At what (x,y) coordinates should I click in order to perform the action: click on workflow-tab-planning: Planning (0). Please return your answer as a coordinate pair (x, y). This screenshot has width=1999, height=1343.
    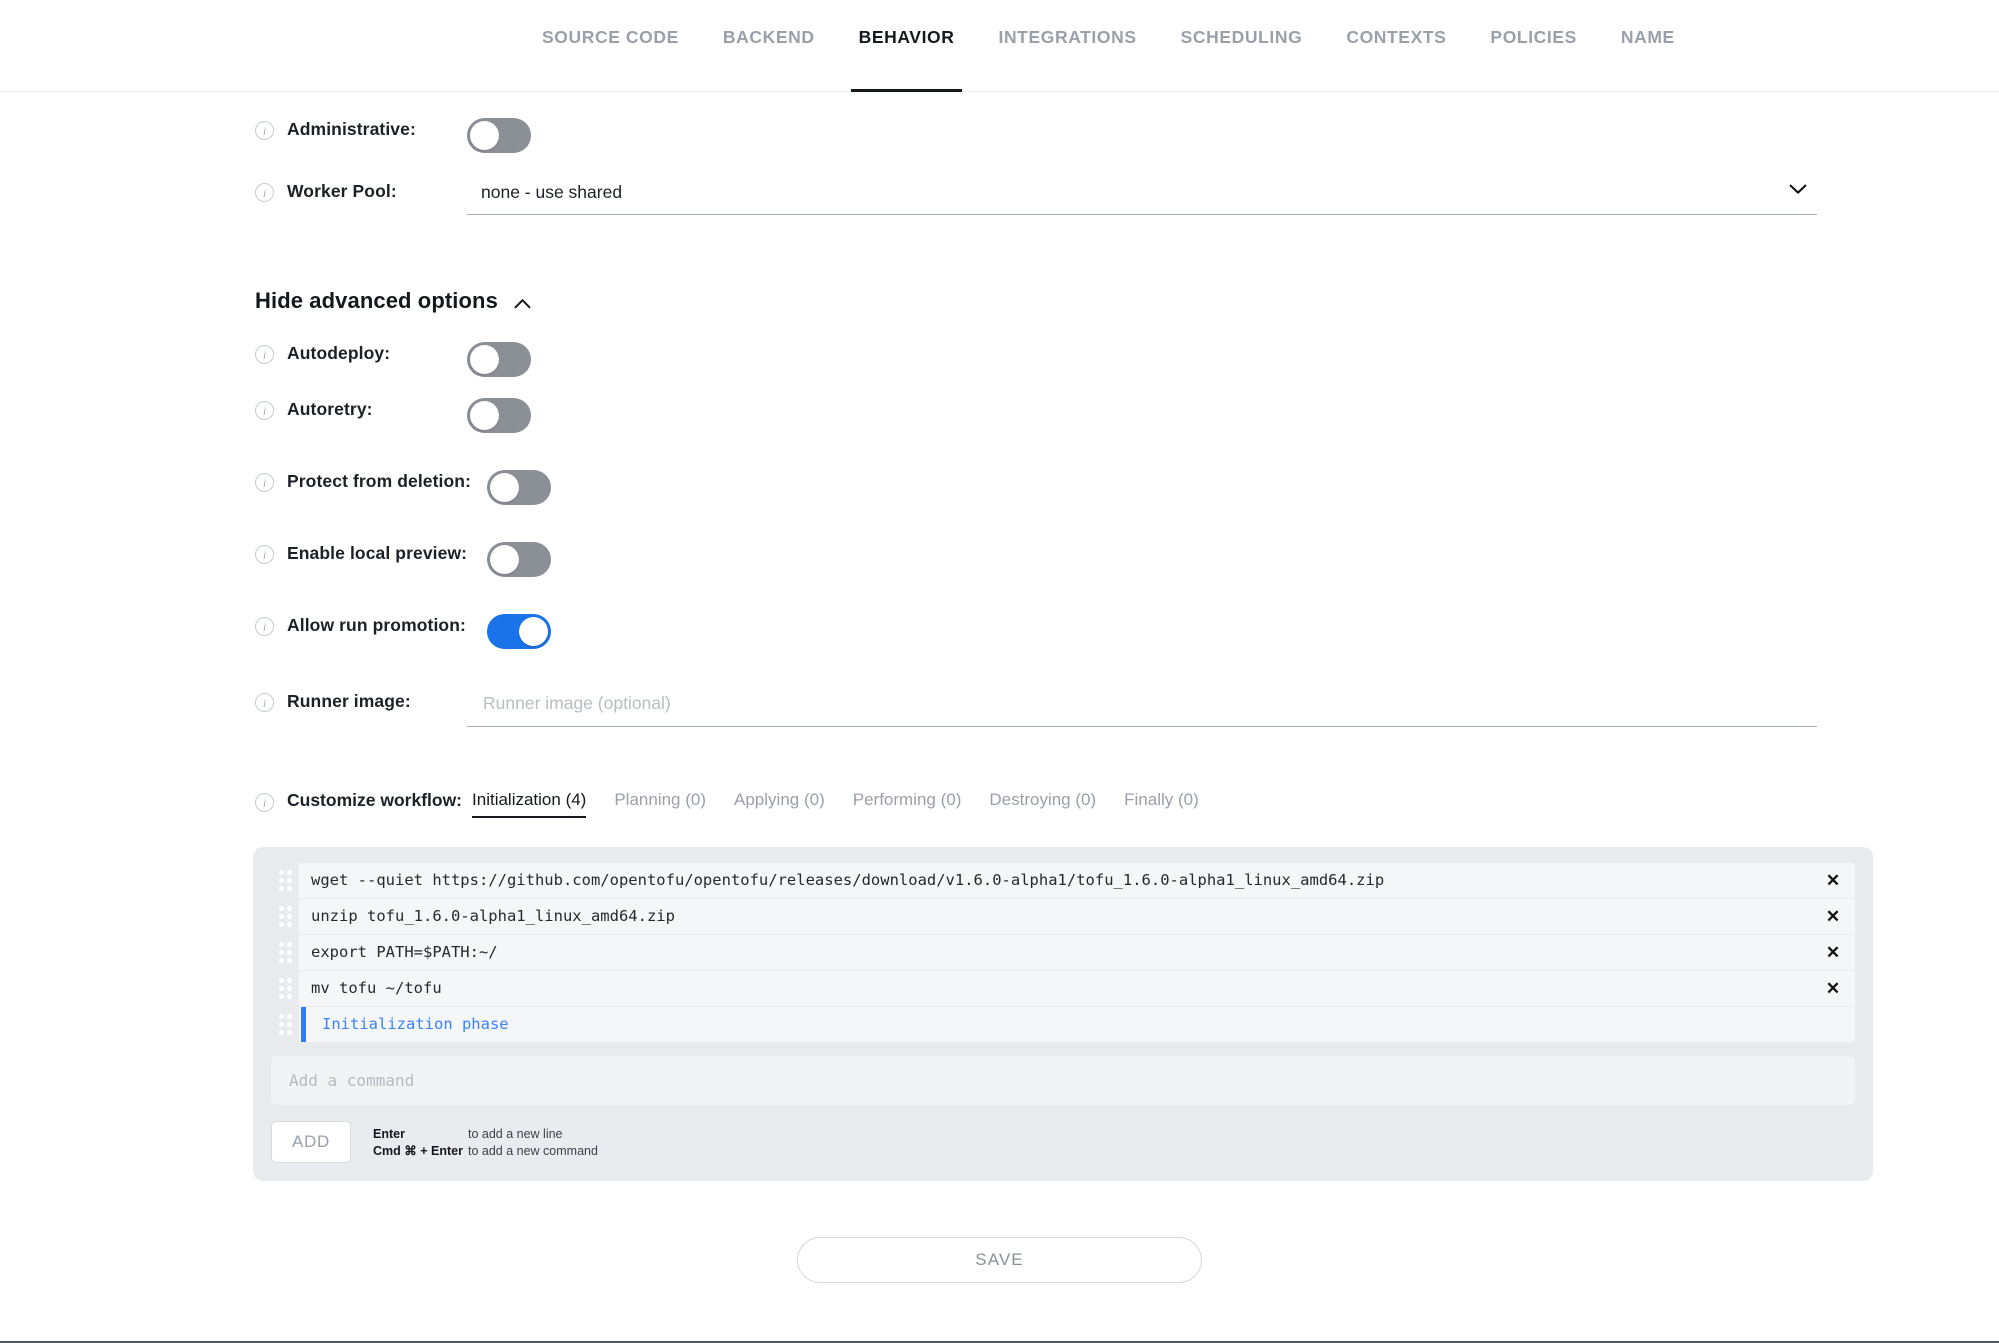
    Looking at the image, I should click on (660, 804).